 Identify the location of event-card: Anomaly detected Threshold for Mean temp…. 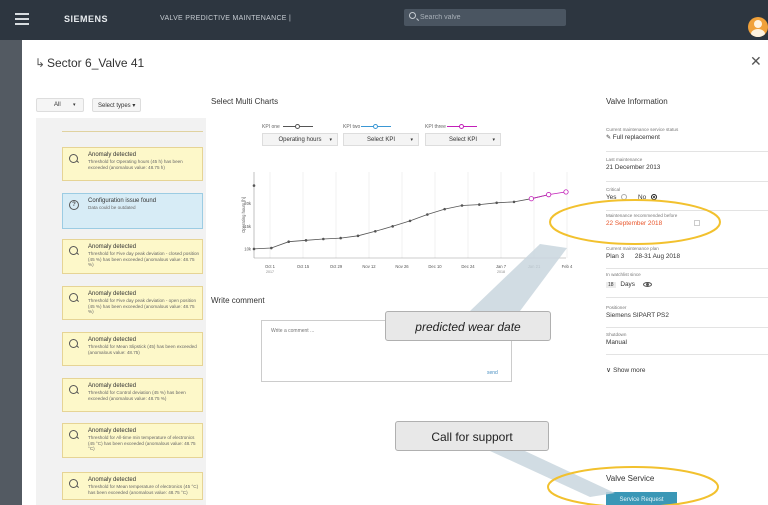
(132, 486).